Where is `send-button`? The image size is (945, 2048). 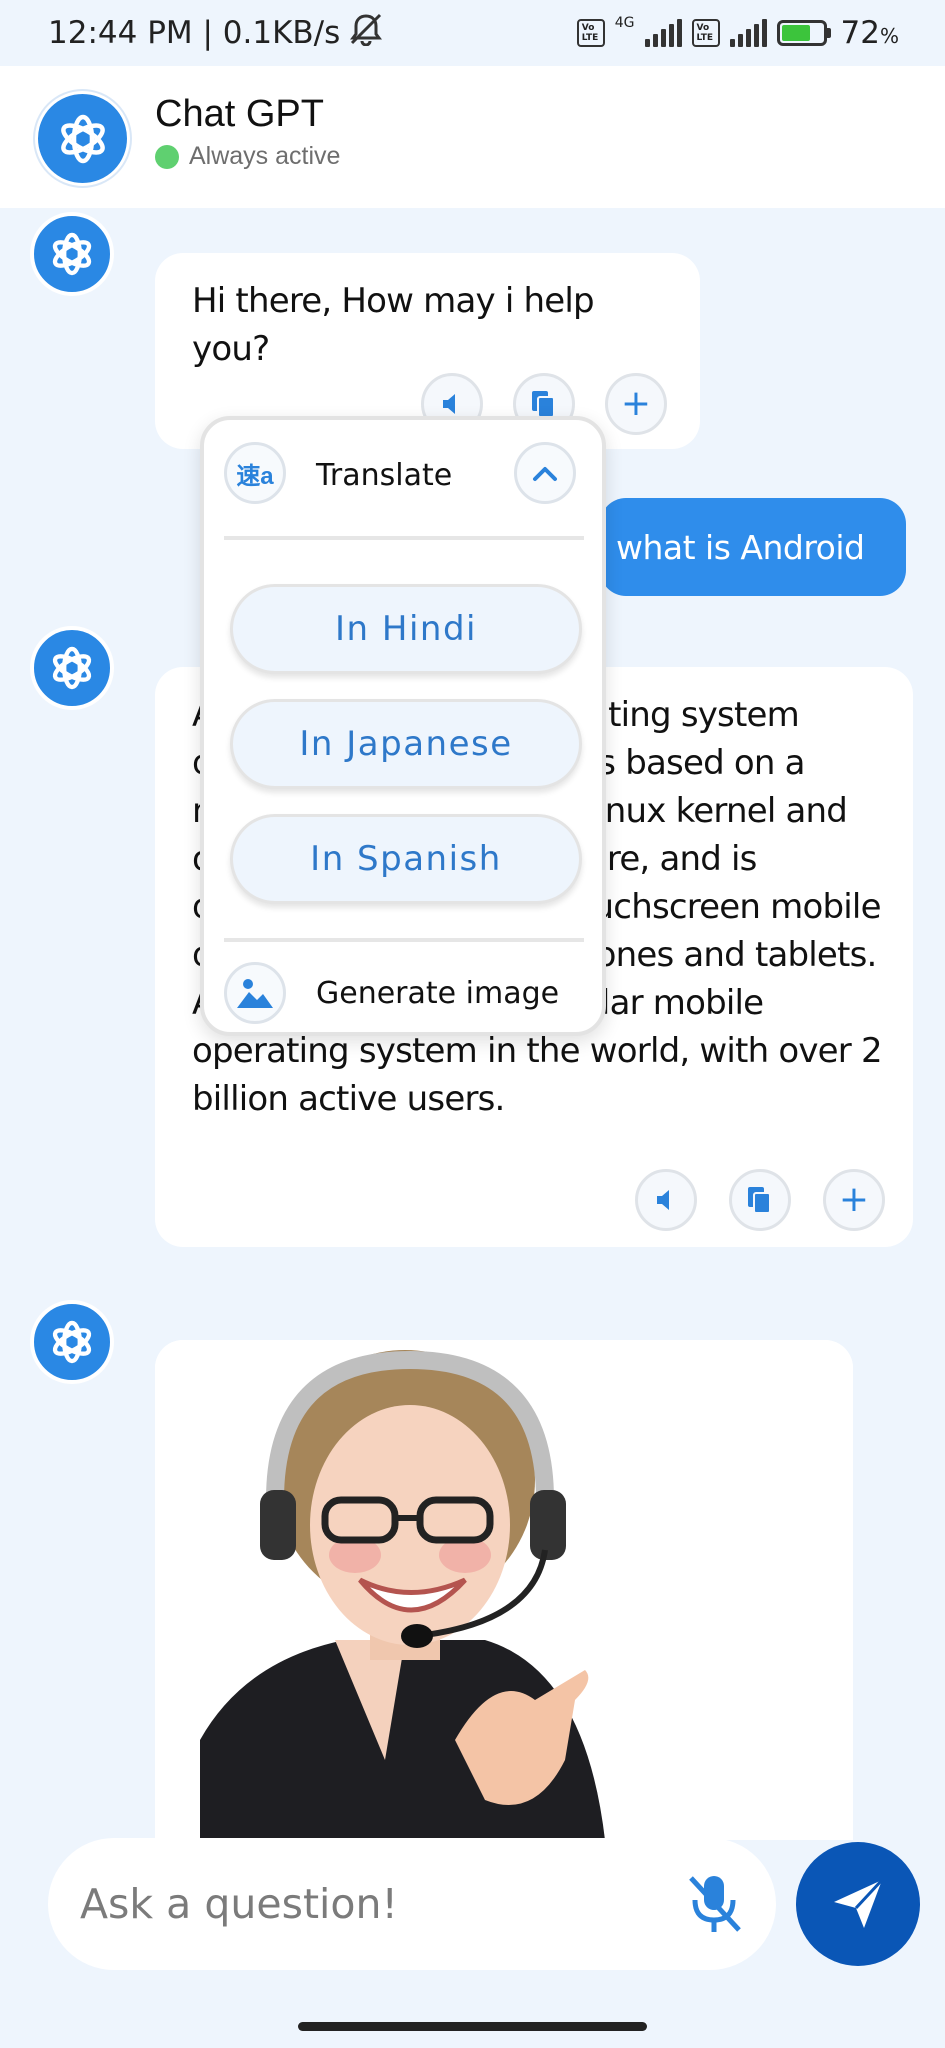
send-button is located at coordinates (858, 1904).